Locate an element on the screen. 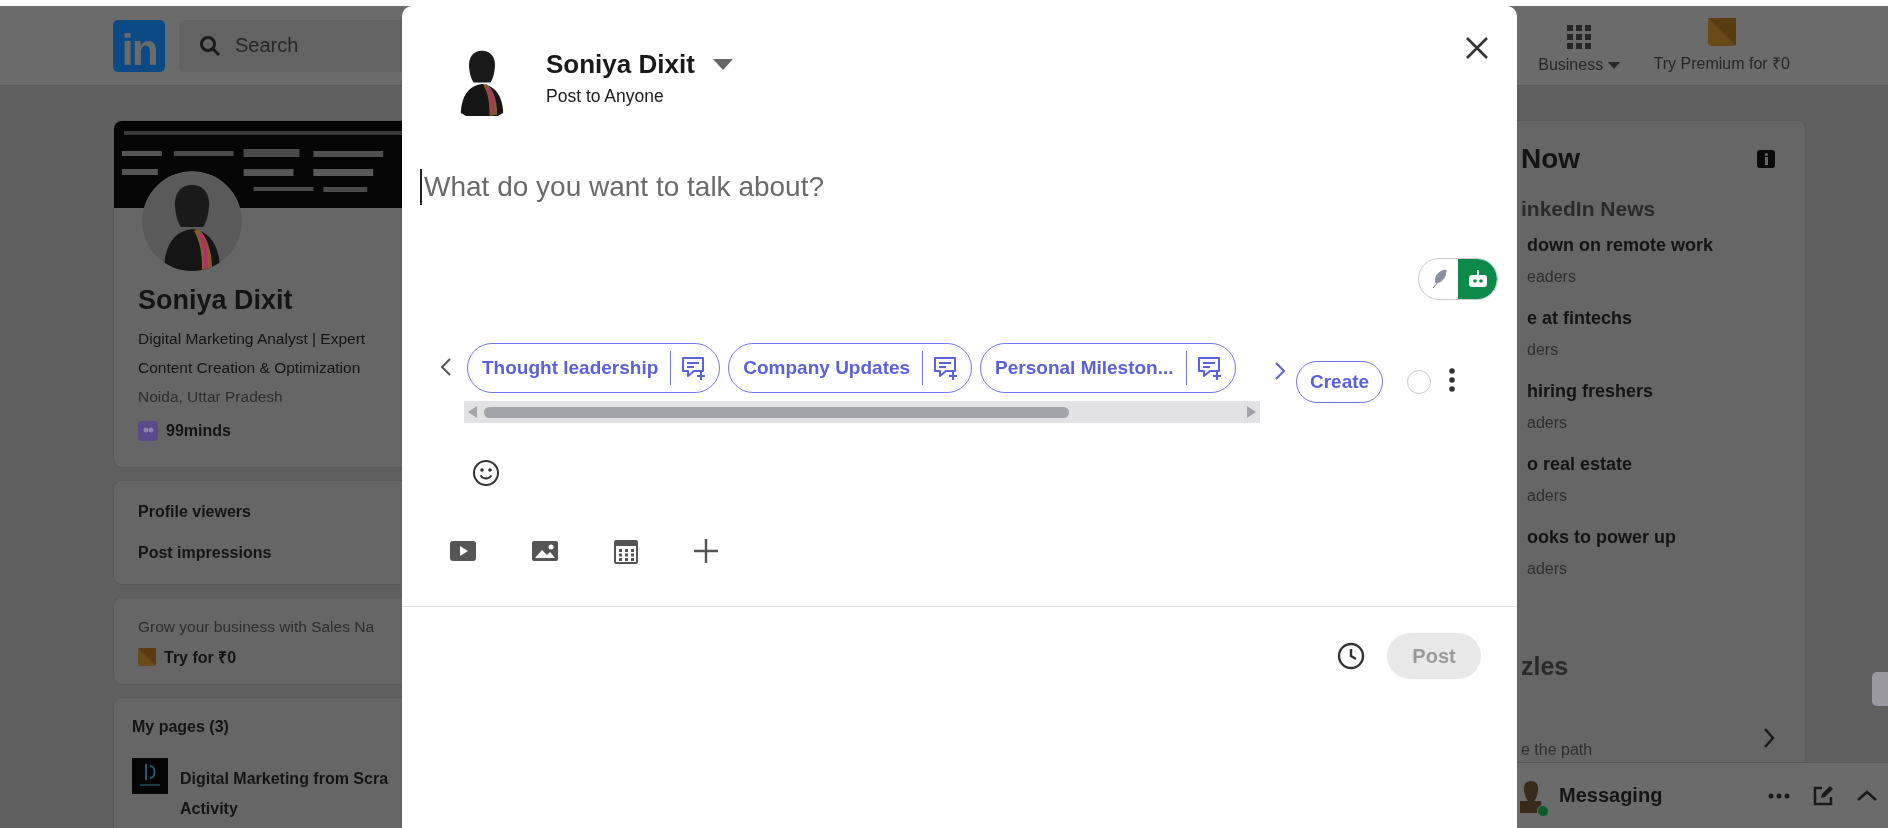 This screenshot has width=1888, height=828. premium-link: Try Premium for ₹0 is located at coordinates (1721, 45).